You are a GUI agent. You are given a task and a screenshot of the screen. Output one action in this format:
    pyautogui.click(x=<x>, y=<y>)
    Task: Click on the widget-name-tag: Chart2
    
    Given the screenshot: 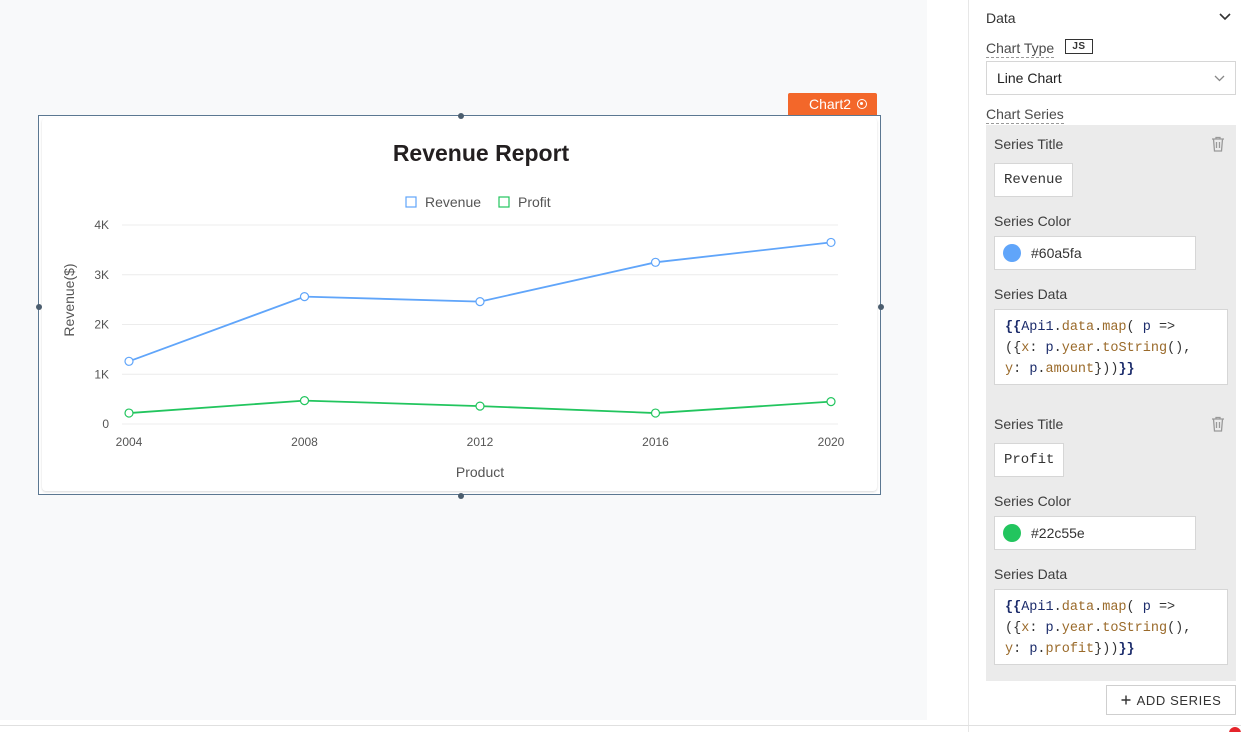 What is the action you would take?
    pyautogui.click(x=832, y=104)
    